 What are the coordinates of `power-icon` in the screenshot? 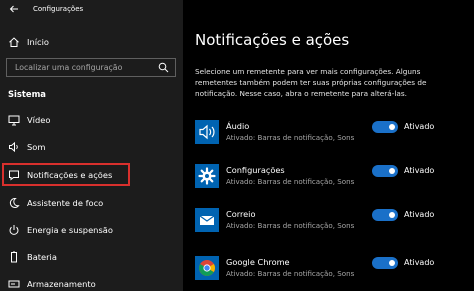 It's located at (14, 230).